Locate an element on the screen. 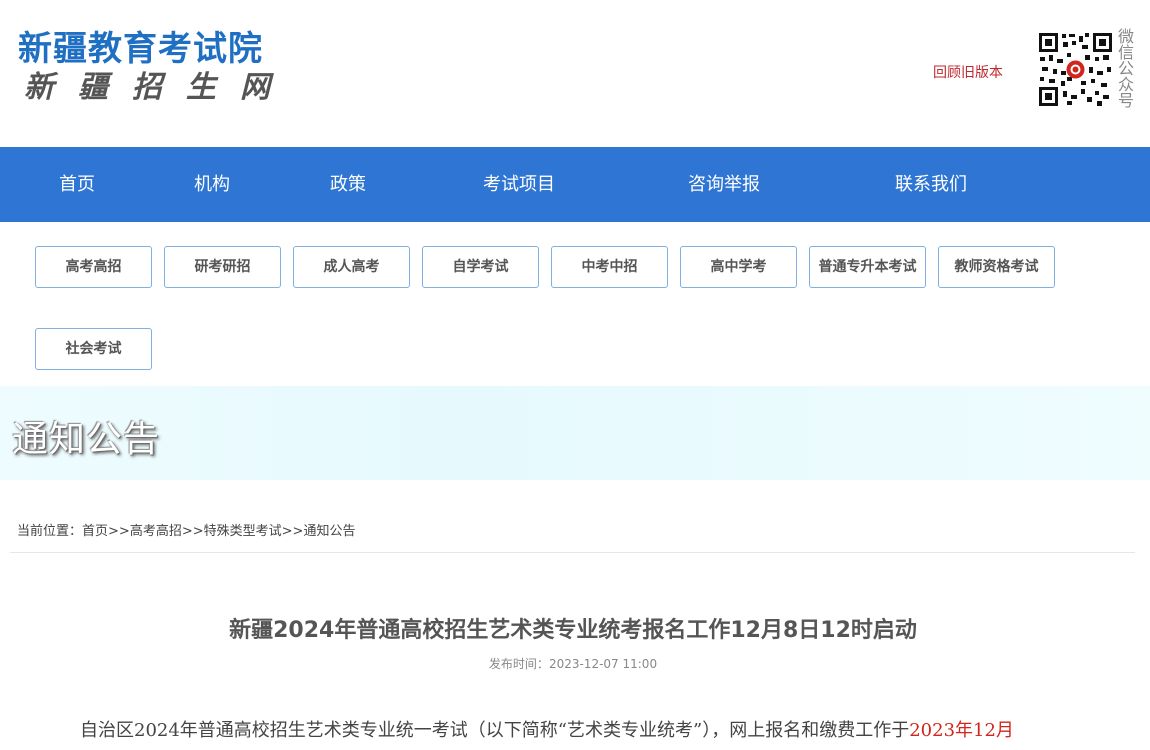 The image size is (1150, 750). breadcrumb-notices: 通知公告 is located at coordinates (329, 531).